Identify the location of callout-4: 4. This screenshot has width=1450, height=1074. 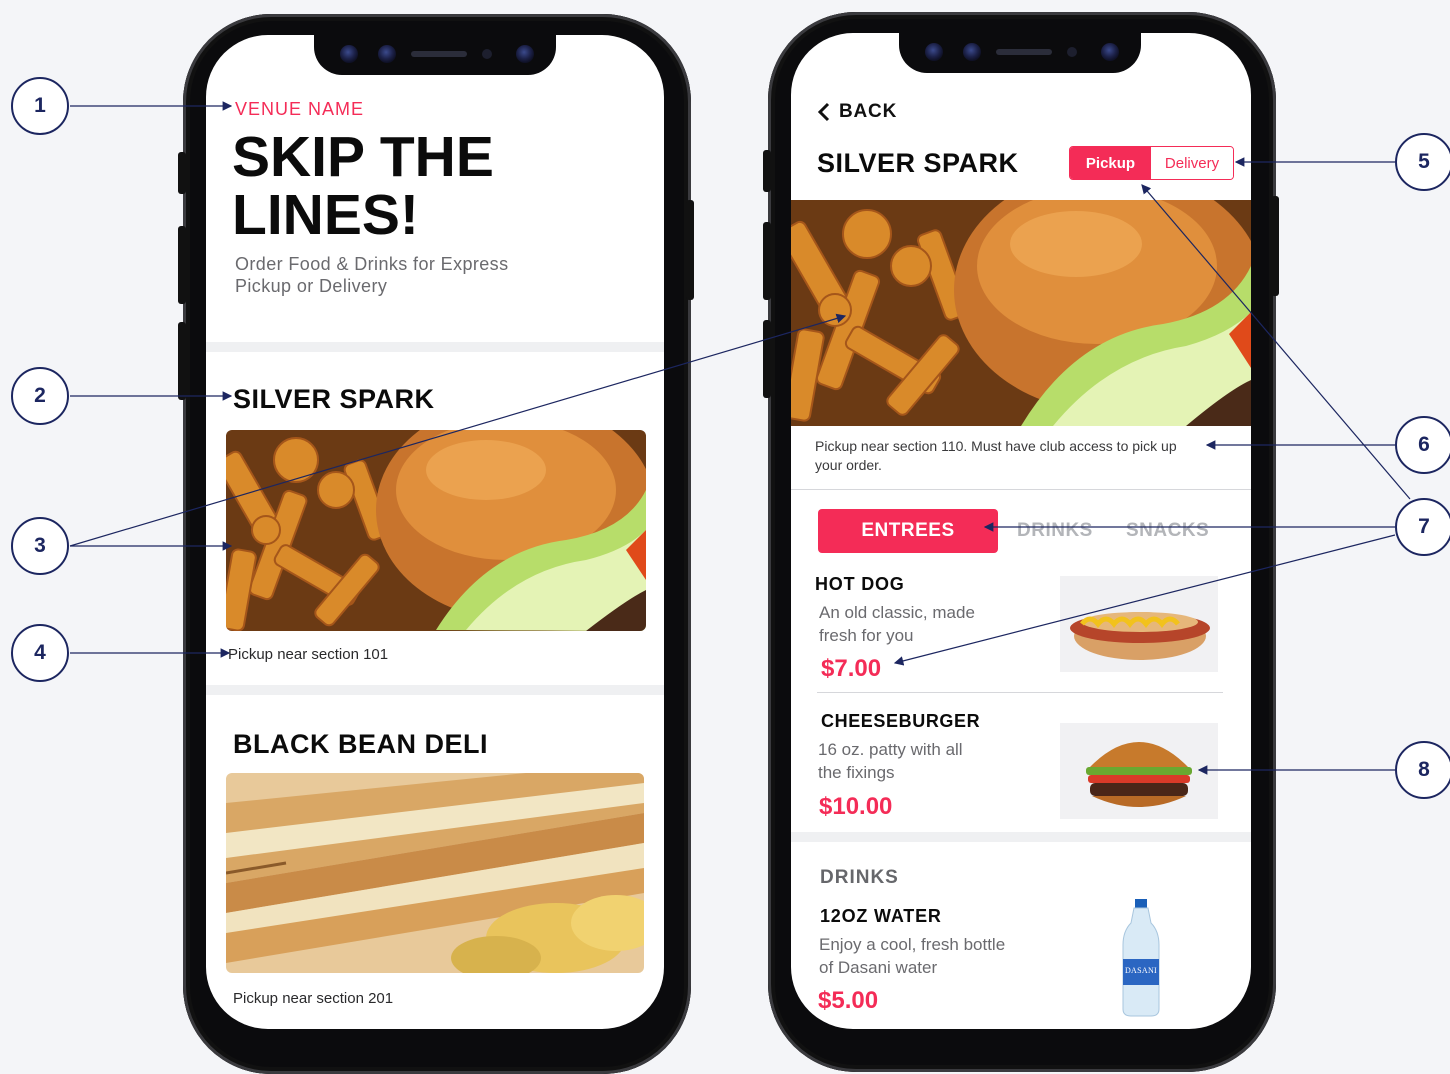
(40, 653).